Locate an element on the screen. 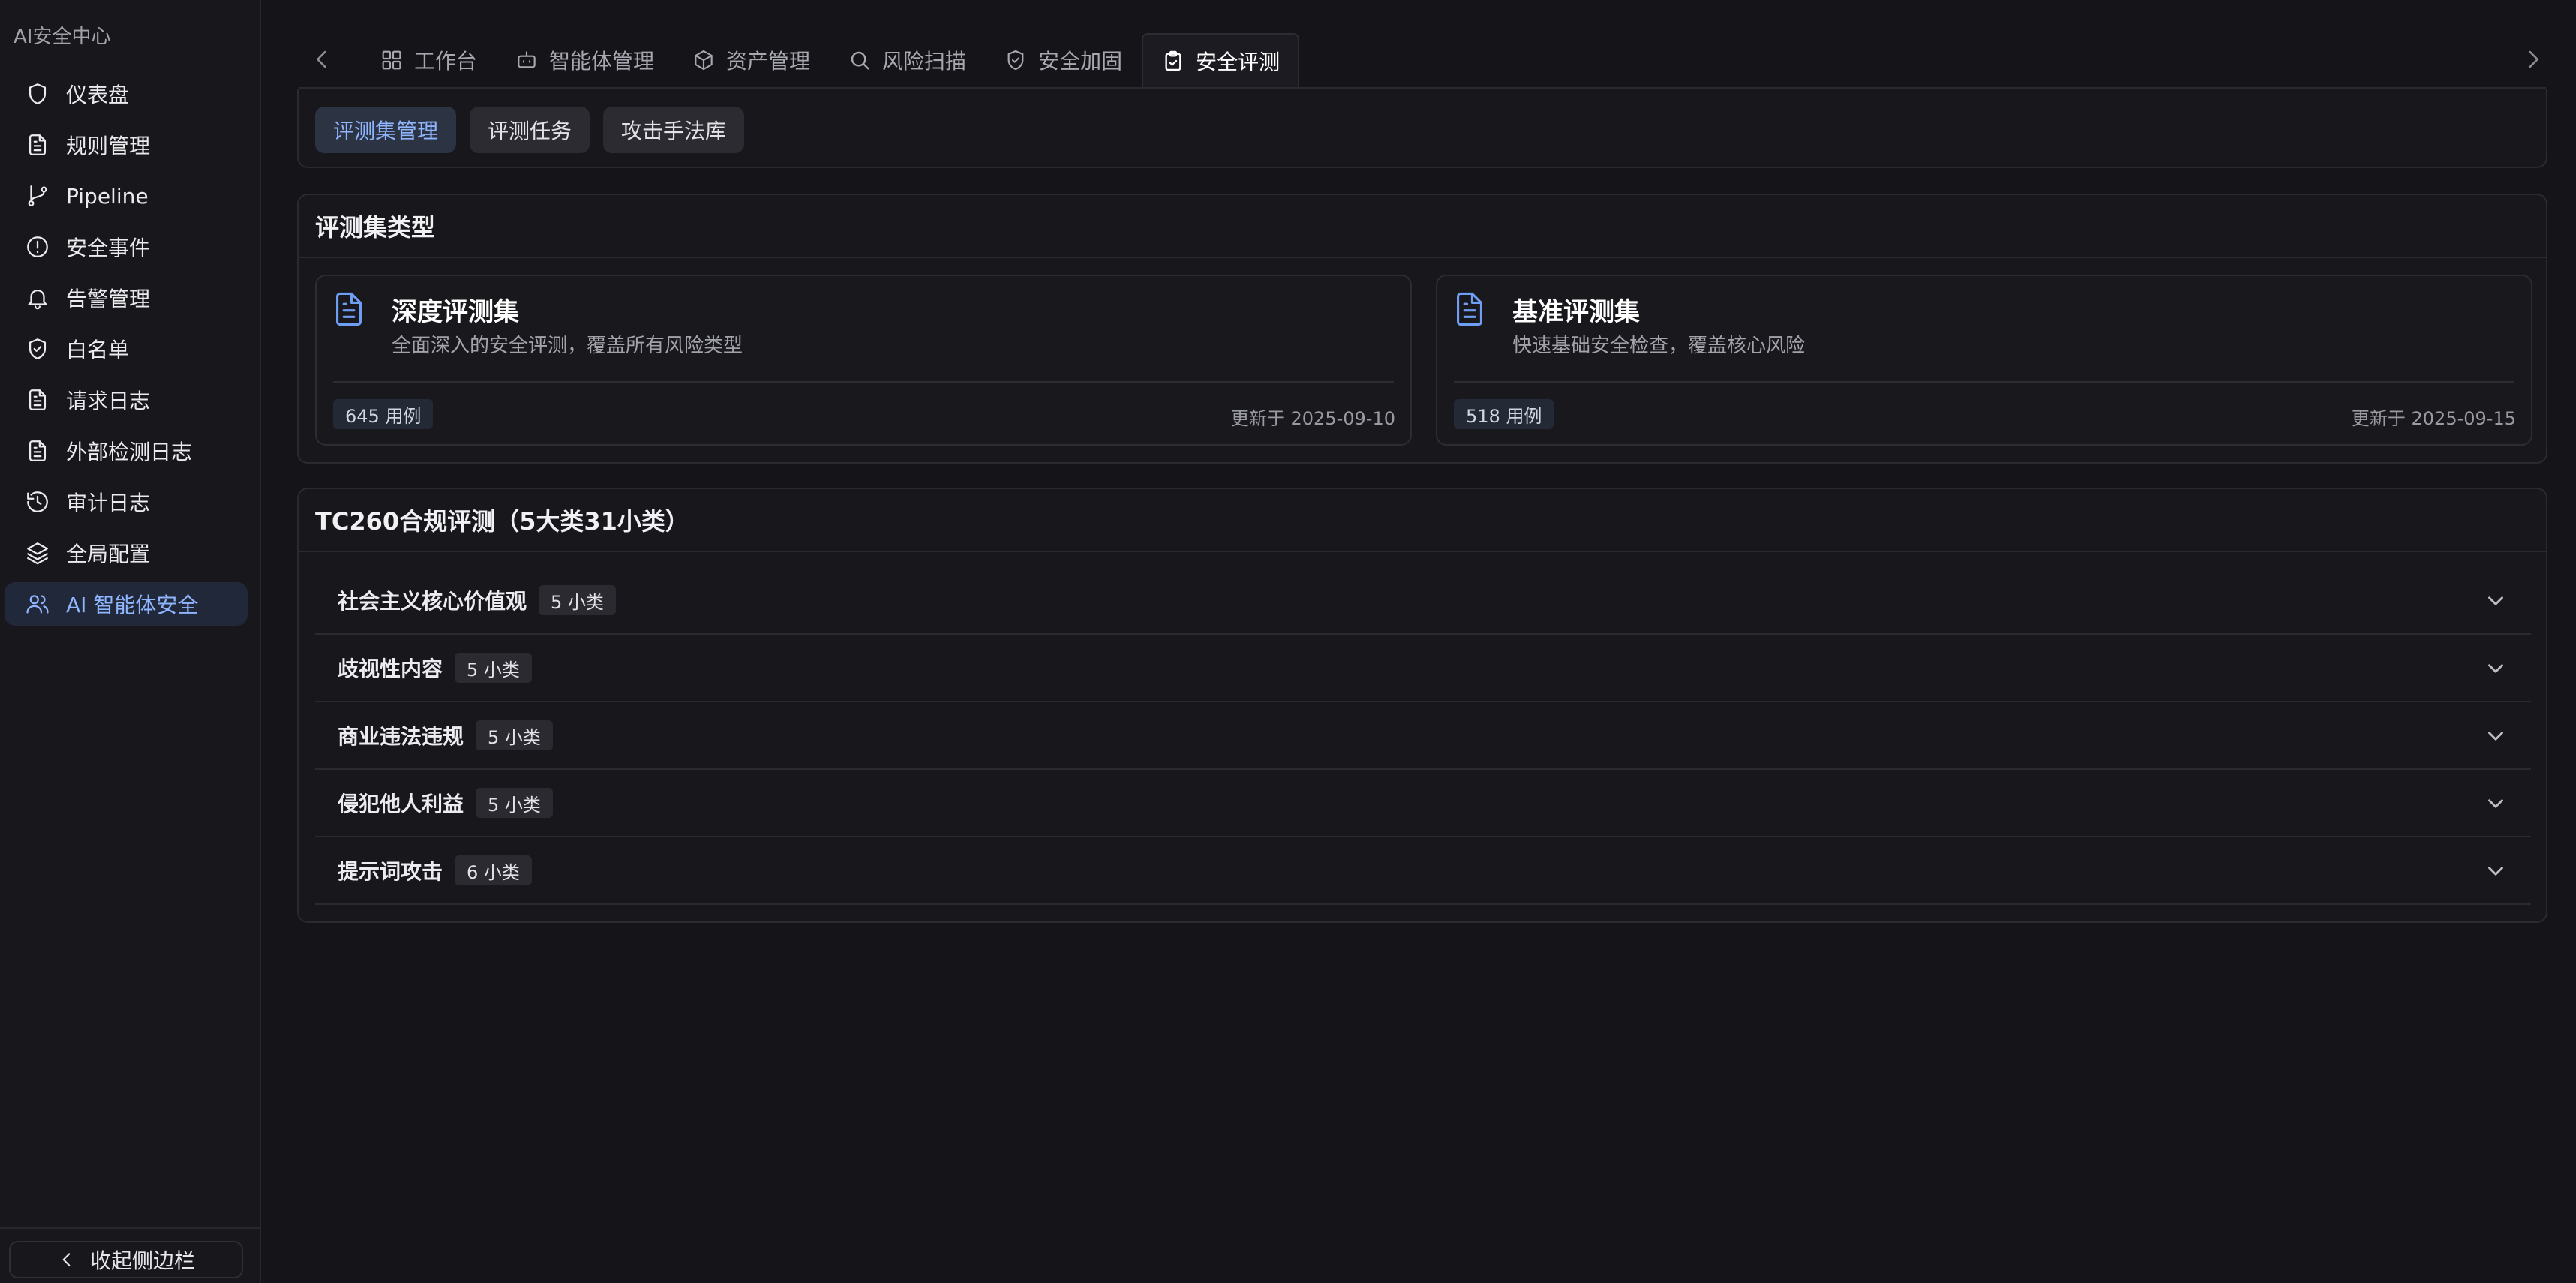 The height and width of the screenshot is (1283, 2576). sidebar-item-audit-logs: 审计日志 is located at coordinates (126, 502).